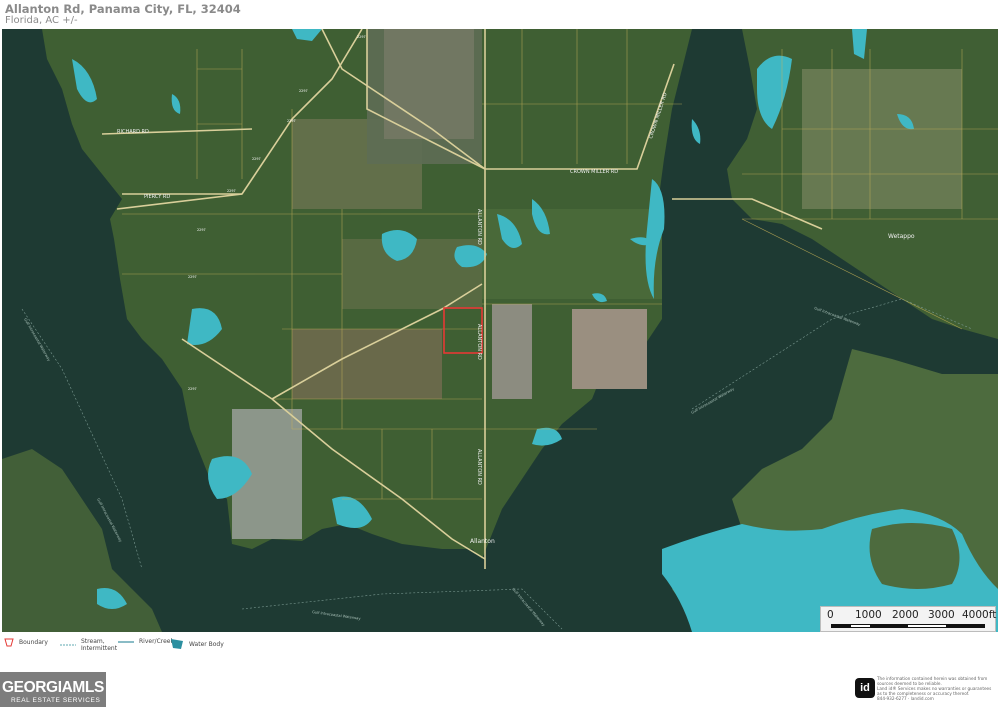  What do you see at coordinates (157, 197) in the screenshot?
I see `label-piercy-rd: PIERCY RD` at bounding box center [157, 197].